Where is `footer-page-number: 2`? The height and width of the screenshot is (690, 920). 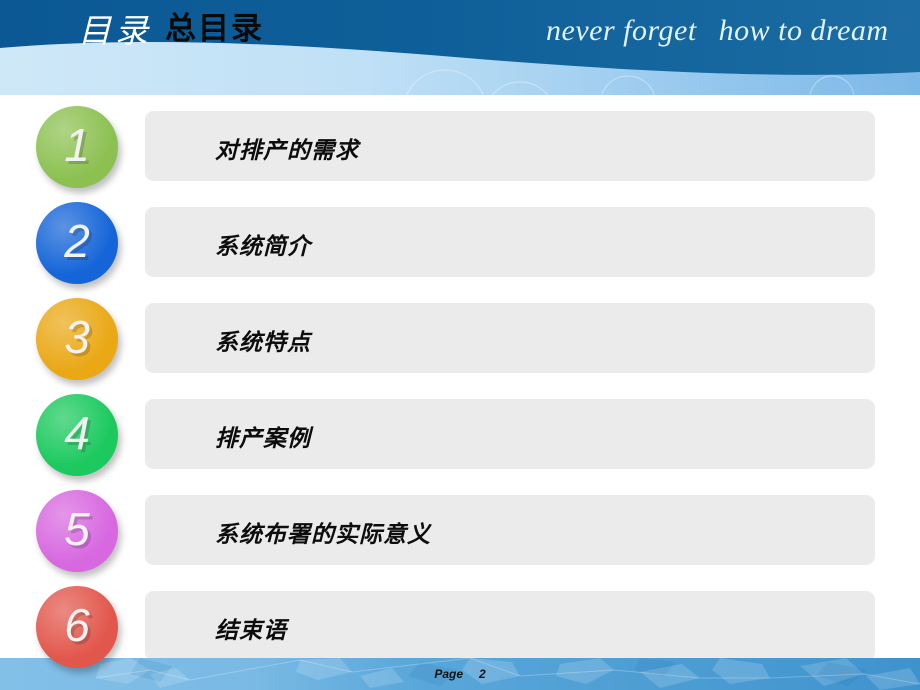
footer-page-number: 2 is located at coordinates (482, 674).